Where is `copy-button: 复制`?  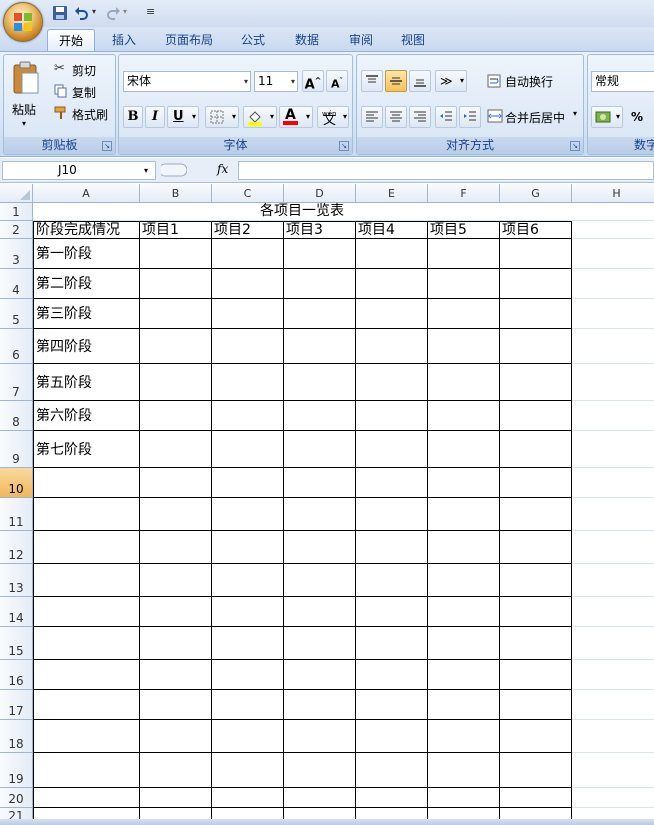 copy-button: 复制 is located at coordinates (84, 92).